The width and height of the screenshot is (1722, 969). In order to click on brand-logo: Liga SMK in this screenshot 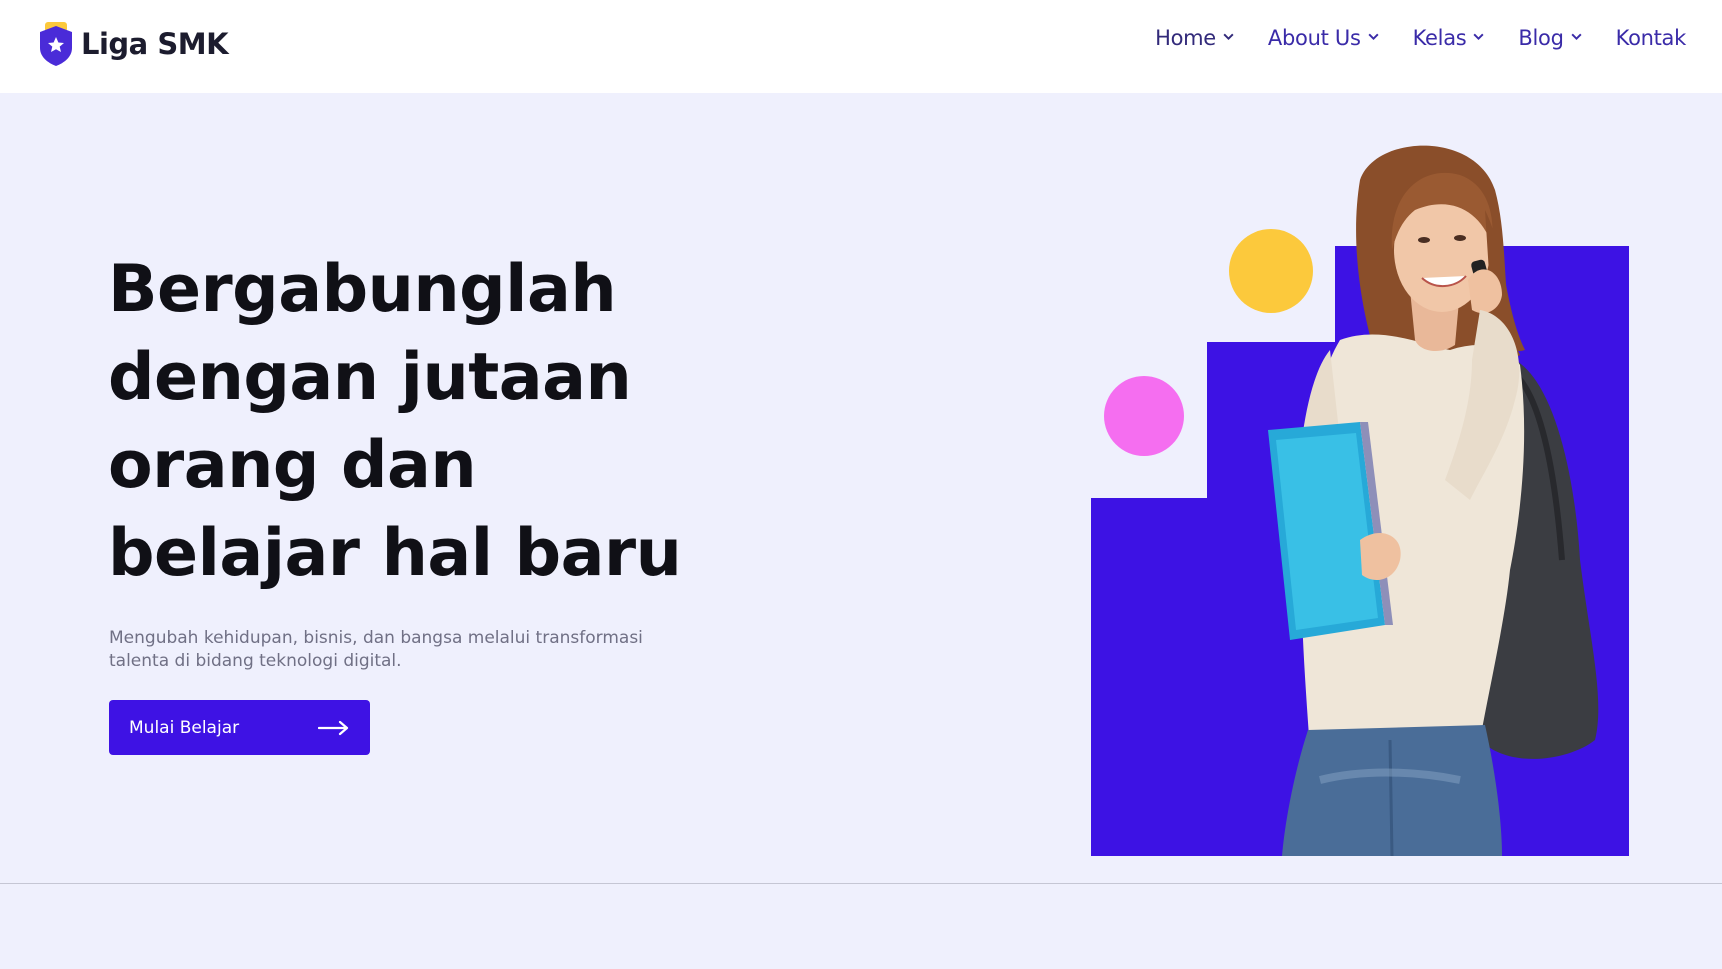, I will do `click(133, 44)`.